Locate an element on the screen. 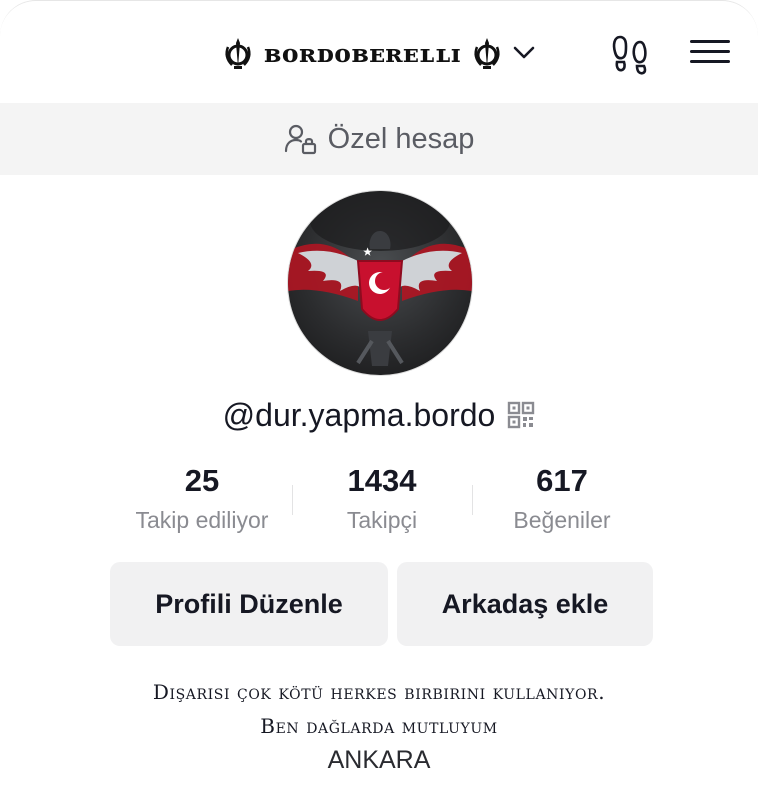 The height and width of the screenshot is (800, 758). private-account-banner: Özel hesap is located at coordinates (379, 139).